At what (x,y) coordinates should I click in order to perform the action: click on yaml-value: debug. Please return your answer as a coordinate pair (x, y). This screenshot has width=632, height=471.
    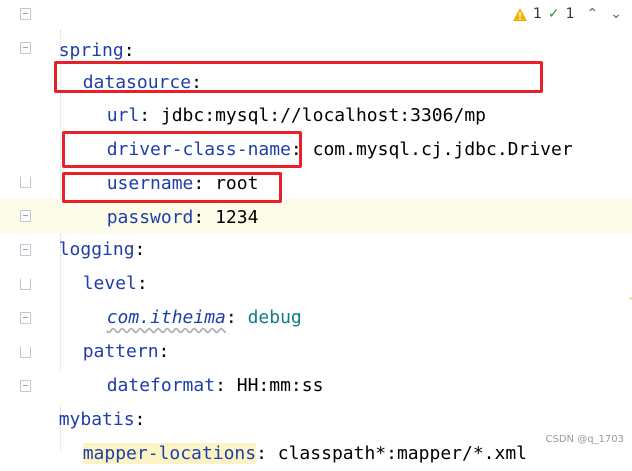
    Looking at the image, I should click on (269, 317).